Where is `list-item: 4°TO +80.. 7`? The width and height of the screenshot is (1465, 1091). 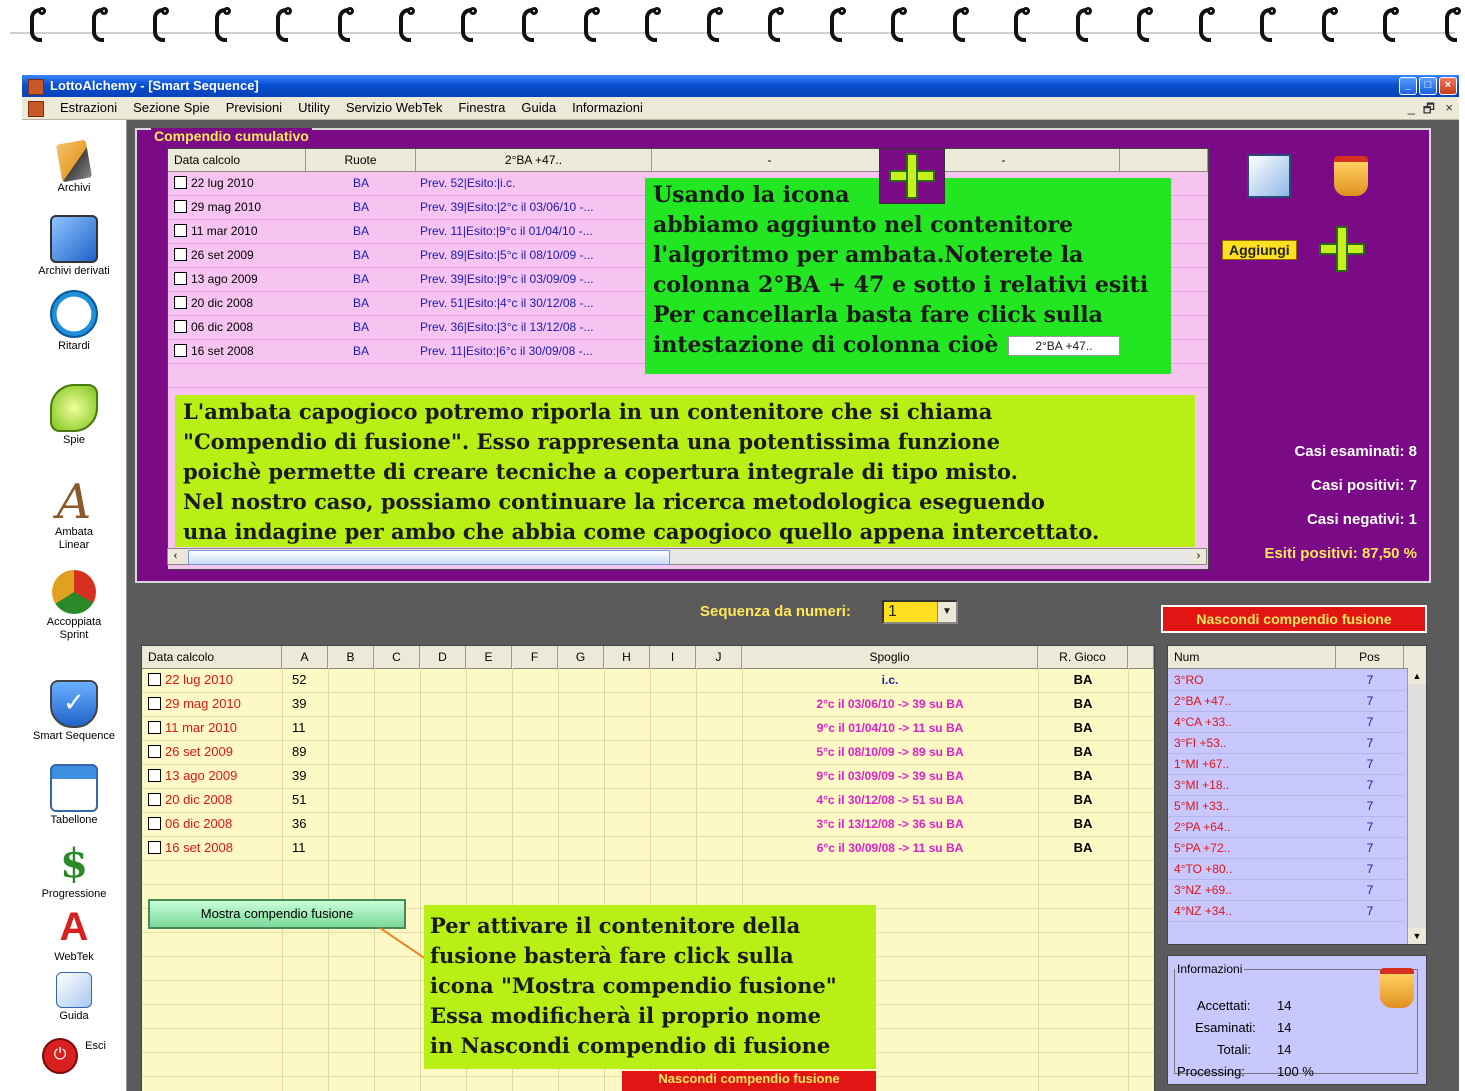 list-item: 4°TO +80.. 7 is located at coordinates (1286, 869).